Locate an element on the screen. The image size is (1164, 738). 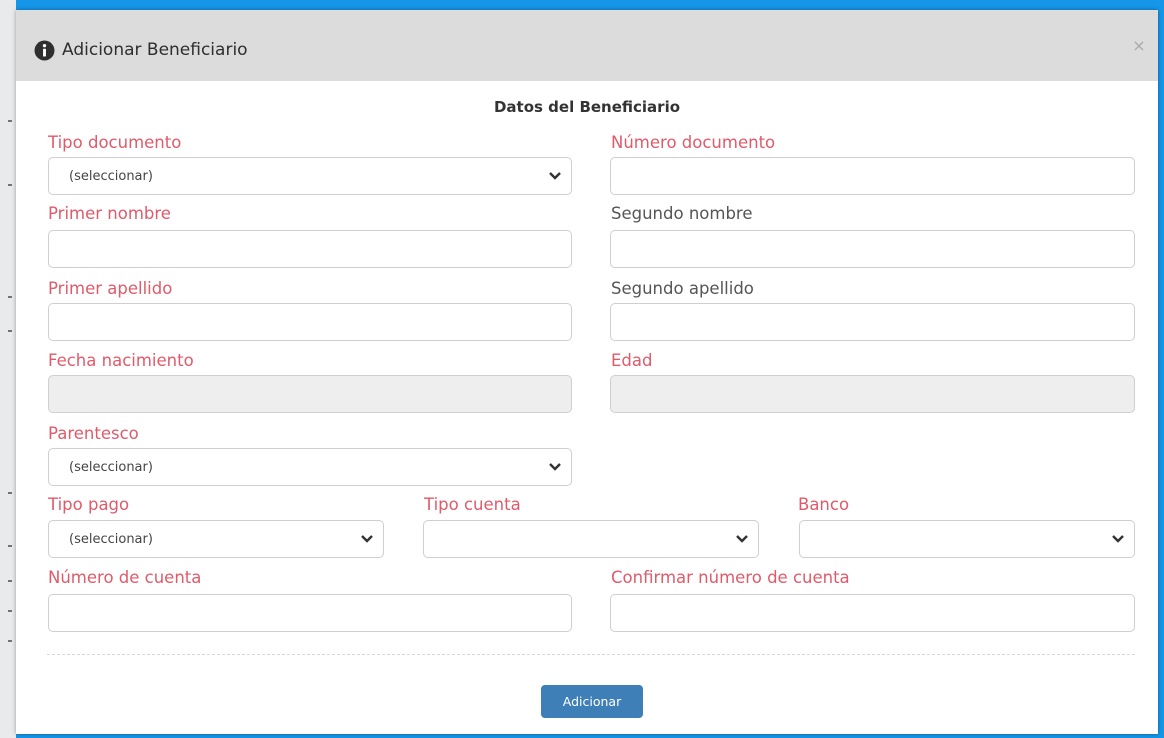
segundo-apellido-input is located at coordinates (872, 322).